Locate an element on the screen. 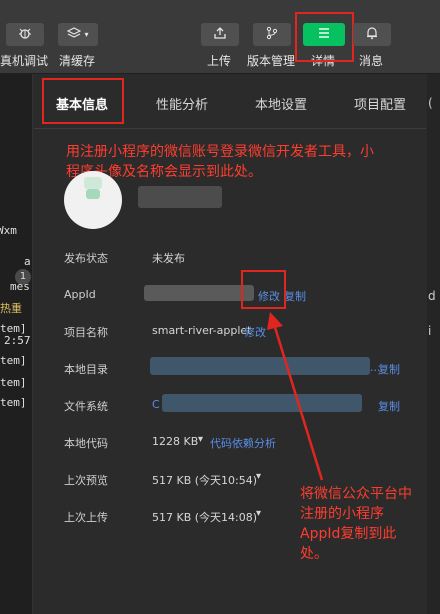 This screenshot has width=440, height=614. right-strip-line: i is located at coordinates (430, 331).